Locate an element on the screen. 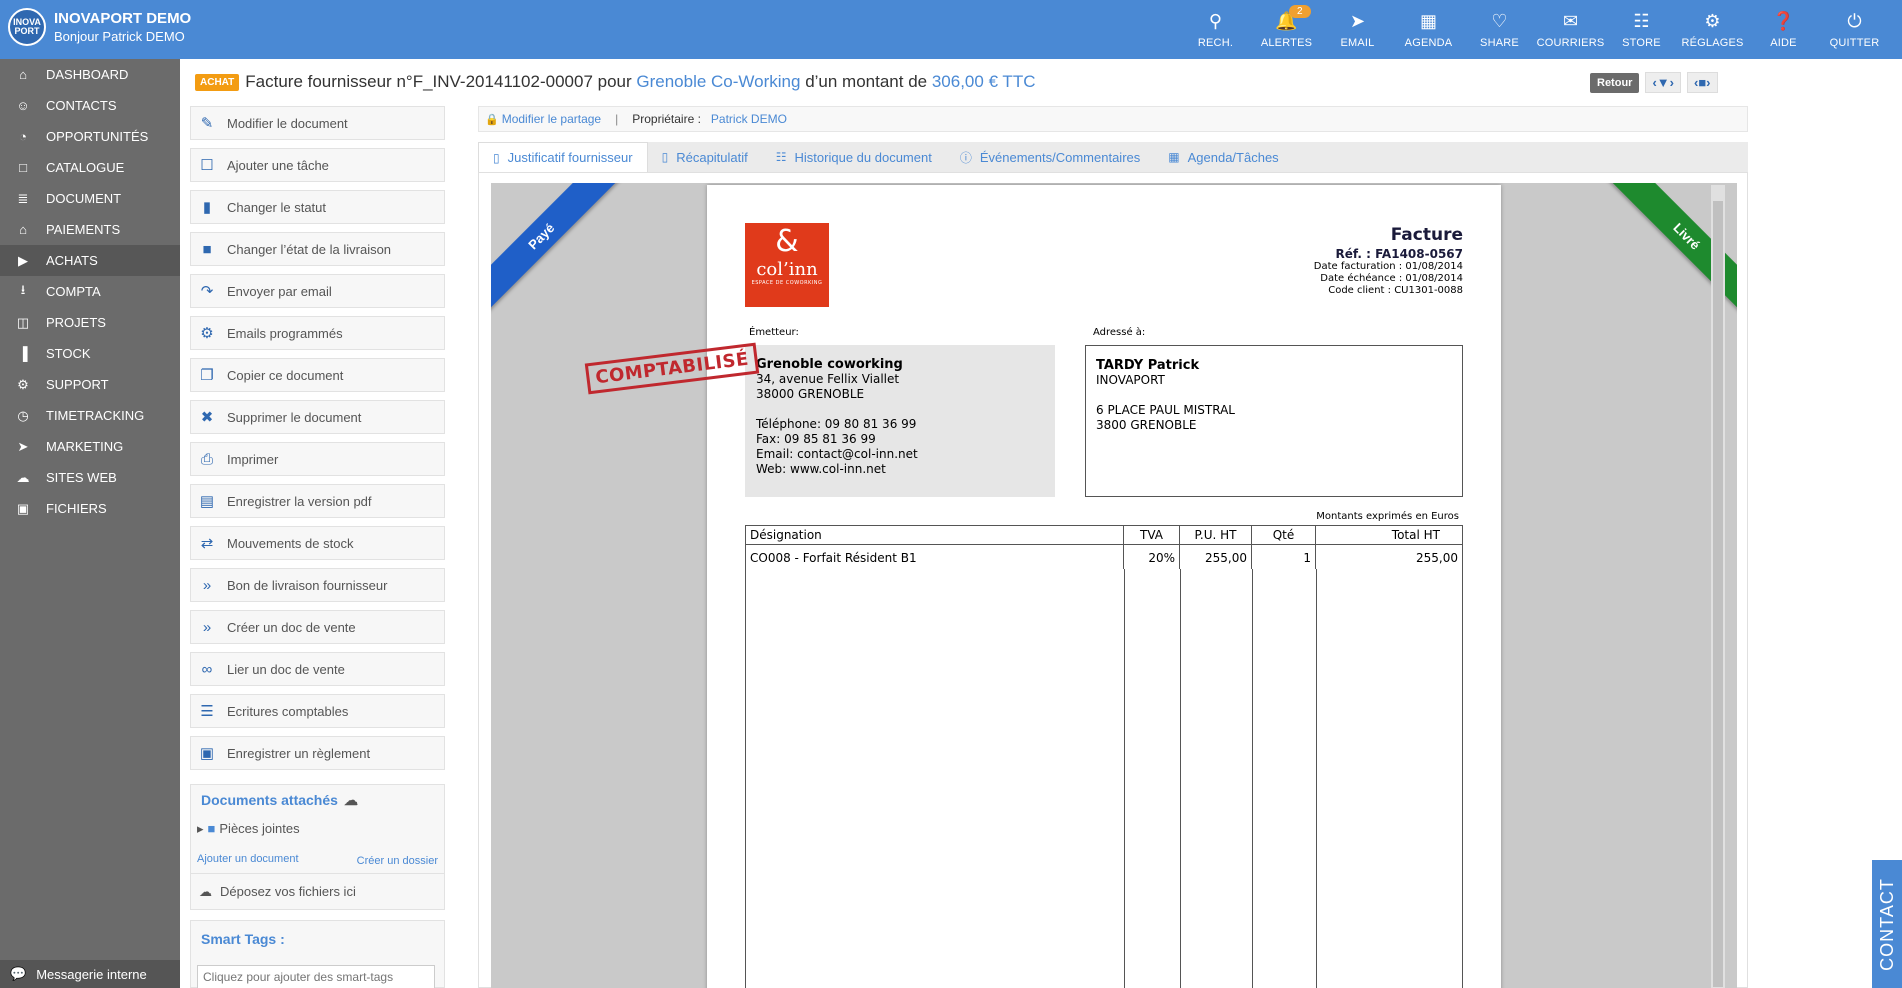 This screenshot has height=988, width=1902. filter-nav-buttons: ‹▼› is located at coordinates (1663, 82).